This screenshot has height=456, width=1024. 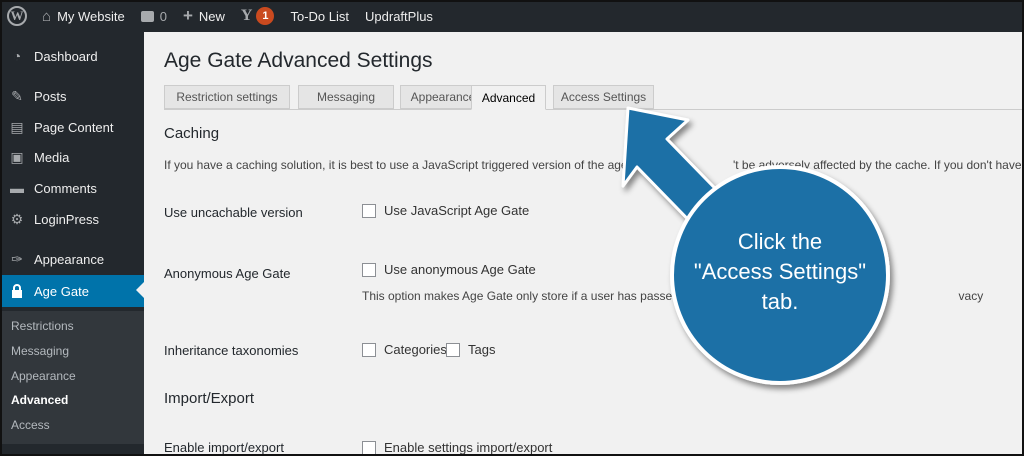 What do you see at coordinates (246, 15) in the screenshot?
I see `yoast-seo-icon: Y` at bounding box center [246, 15].